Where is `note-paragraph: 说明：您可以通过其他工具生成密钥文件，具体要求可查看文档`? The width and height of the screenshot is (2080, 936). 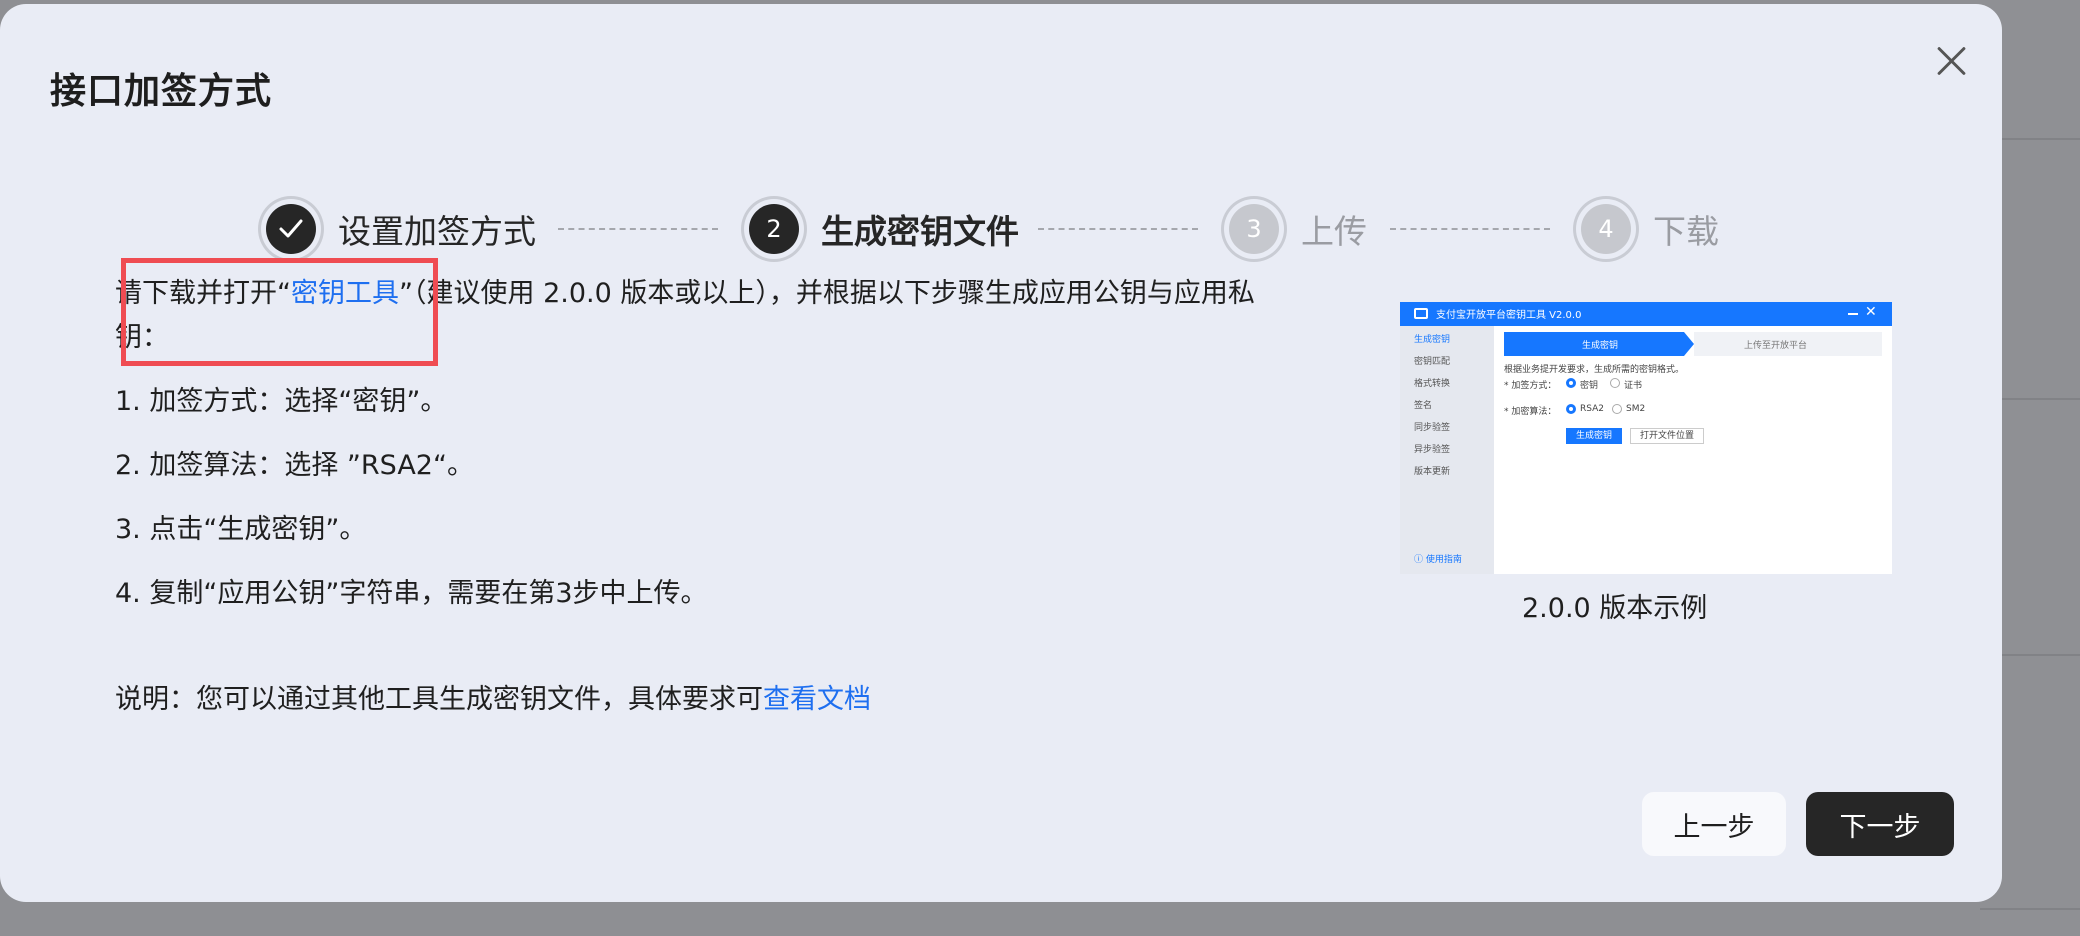
note-paragraph: 说明：您可以通过其他工具生成密钥文件，具体要求可查看文档 is located at coordinates (493, 700).